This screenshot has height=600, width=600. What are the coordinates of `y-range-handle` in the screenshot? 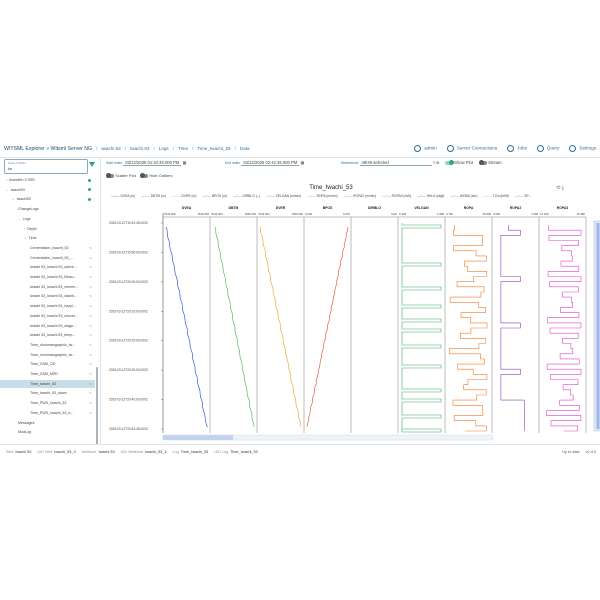 It's located at (598, 326).